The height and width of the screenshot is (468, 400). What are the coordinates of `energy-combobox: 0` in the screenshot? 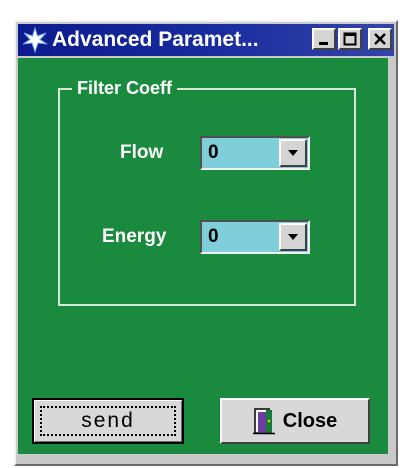 It's located at (255, 237).